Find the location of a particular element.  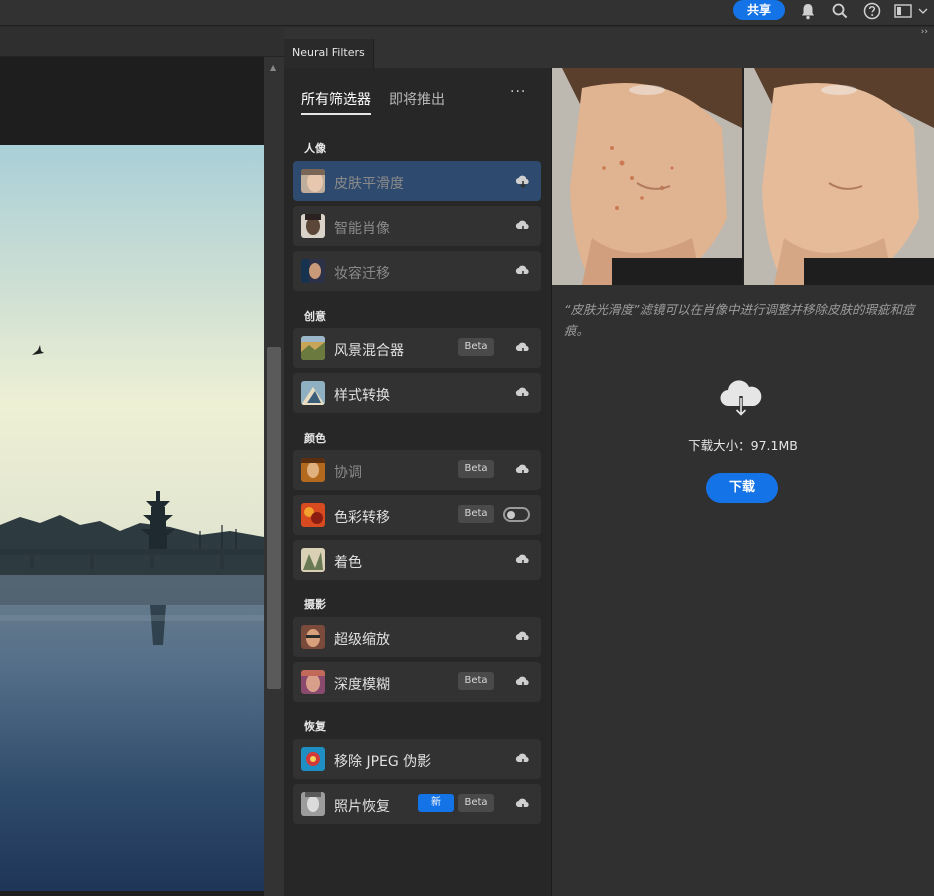

tab-all-filters: 所有筛选器 is located at coordinates (336, 102).